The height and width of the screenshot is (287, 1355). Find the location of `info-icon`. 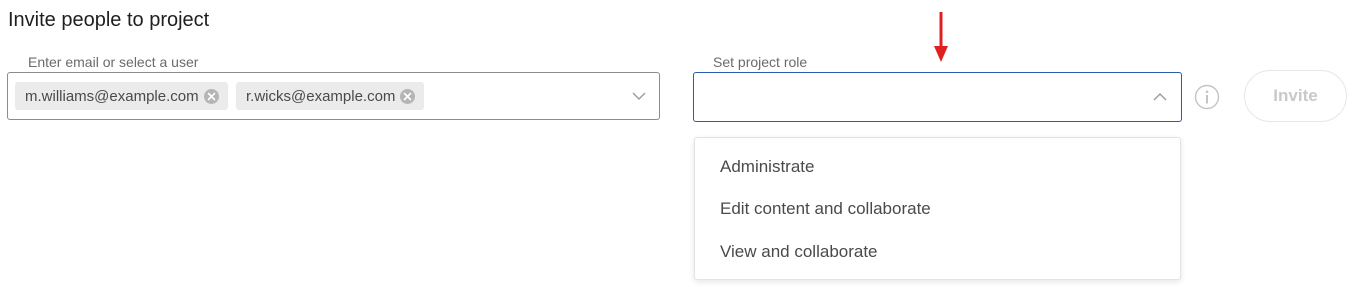

info-icon is located at coordinates (1207, 97).